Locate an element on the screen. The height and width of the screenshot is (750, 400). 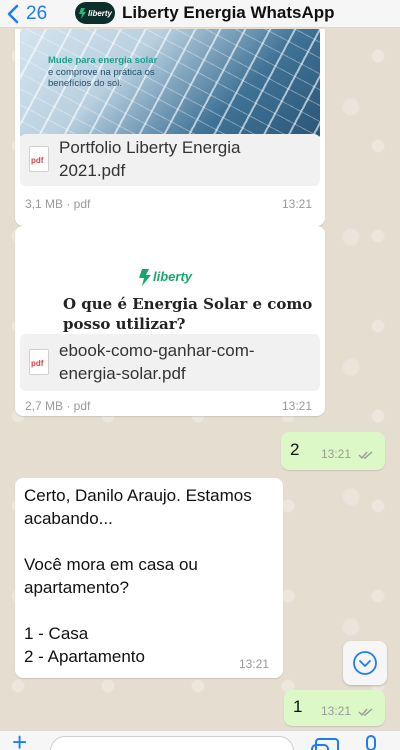
message-input is located at coordinates (189, 743).